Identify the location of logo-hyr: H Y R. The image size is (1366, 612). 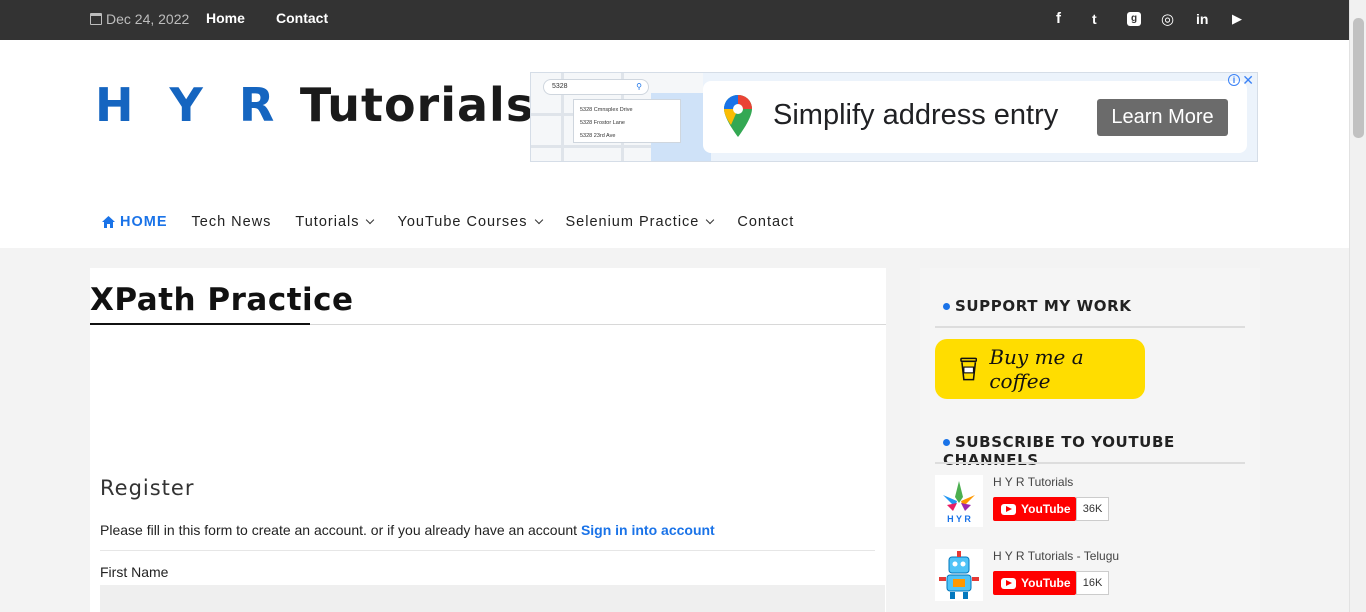
(190, 105).